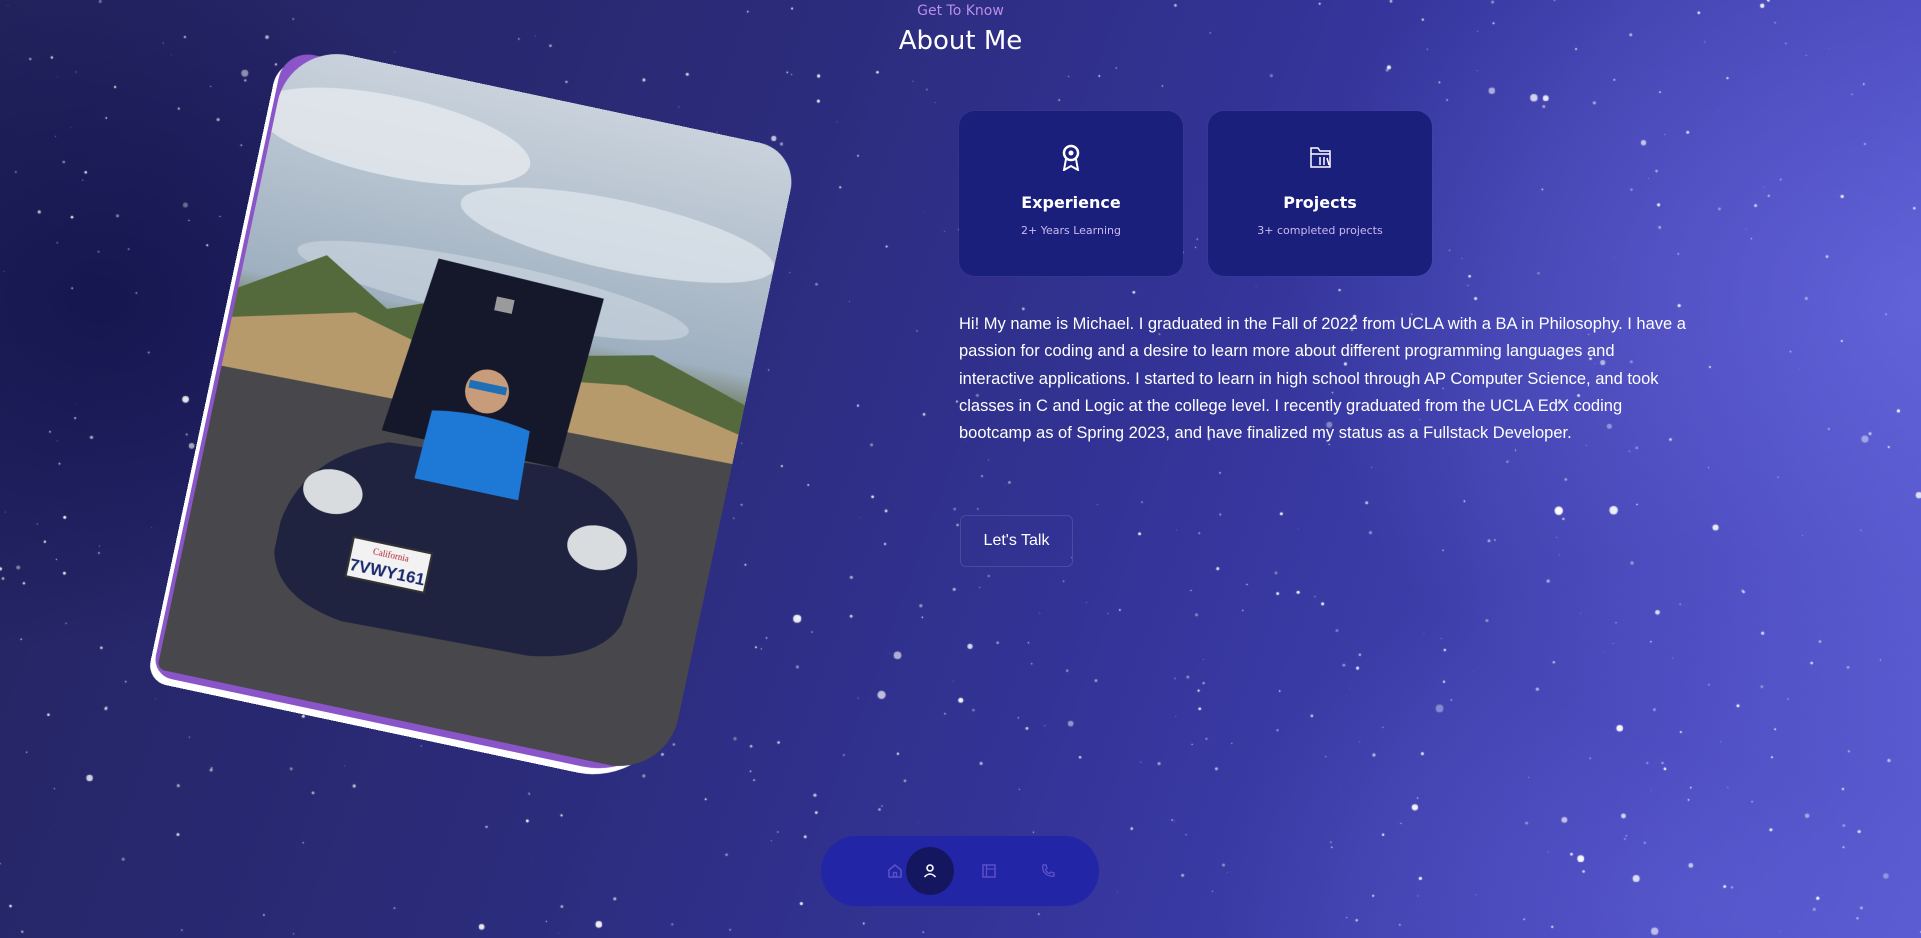  Describe the element at coordinates (1320, 157) in the screenshot. I see `folder-icon` at that location.